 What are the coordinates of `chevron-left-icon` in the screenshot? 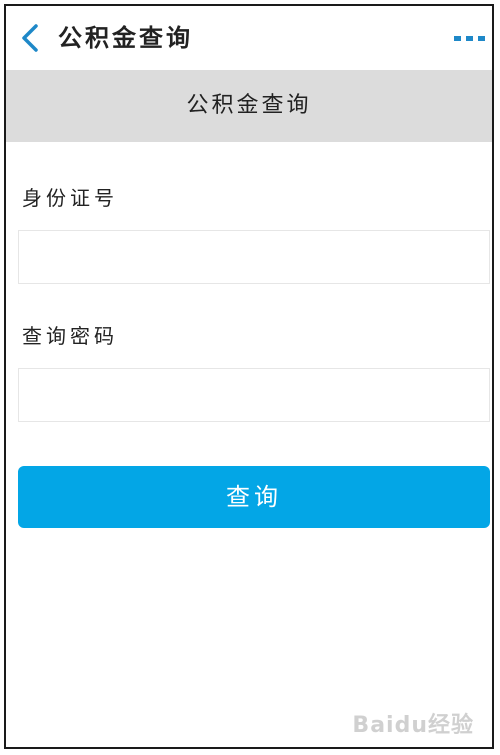 It's located at (30, 38).